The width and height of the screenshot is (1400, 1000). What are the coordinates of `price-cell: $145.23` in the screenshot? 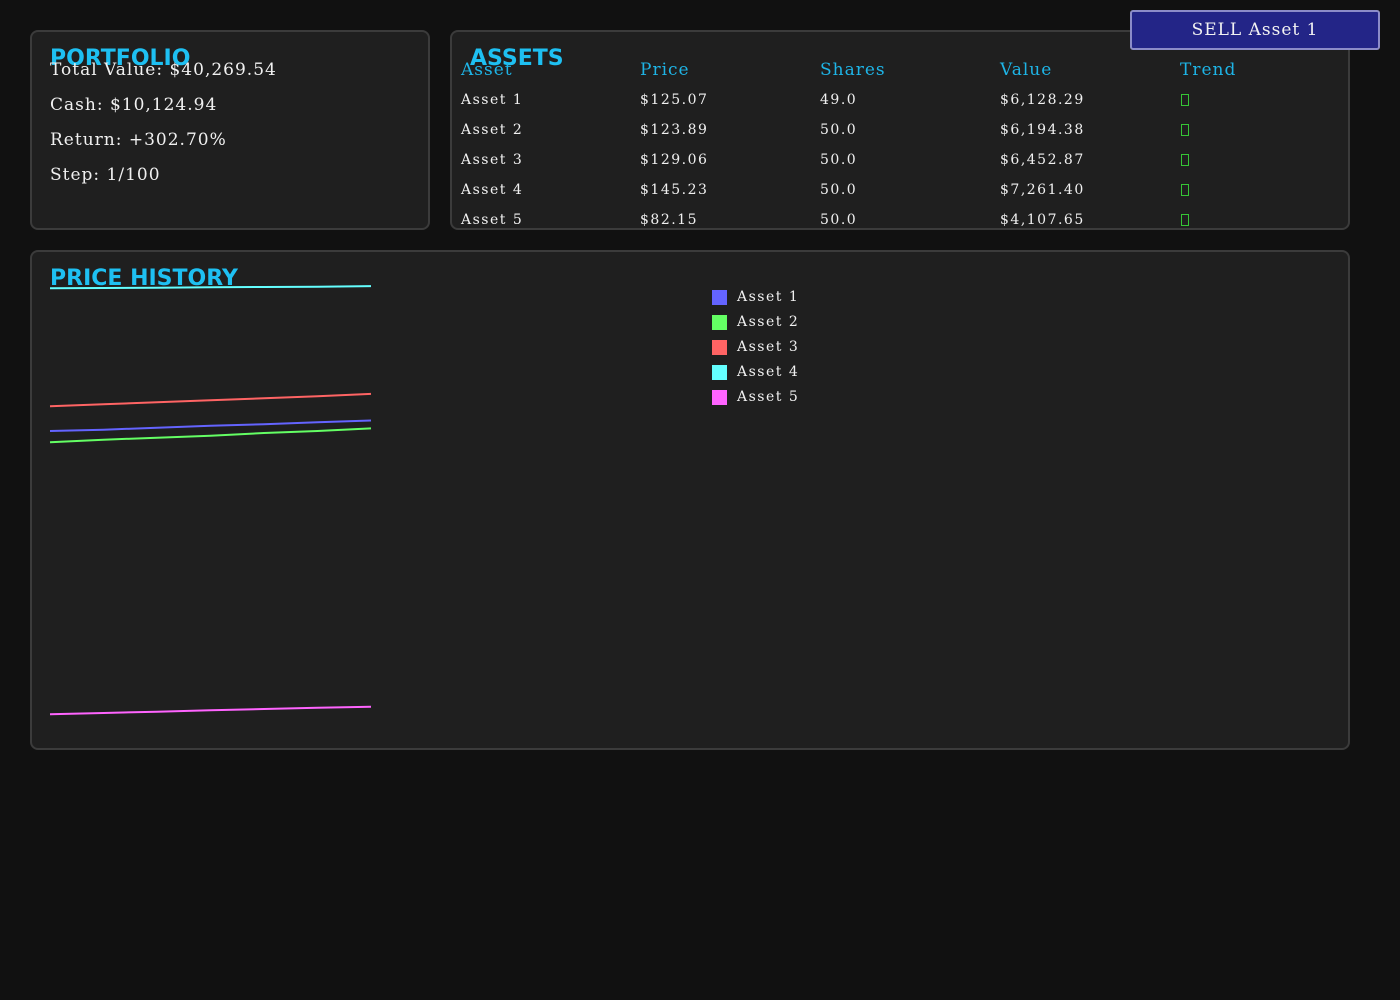 It's located at (674, 190).